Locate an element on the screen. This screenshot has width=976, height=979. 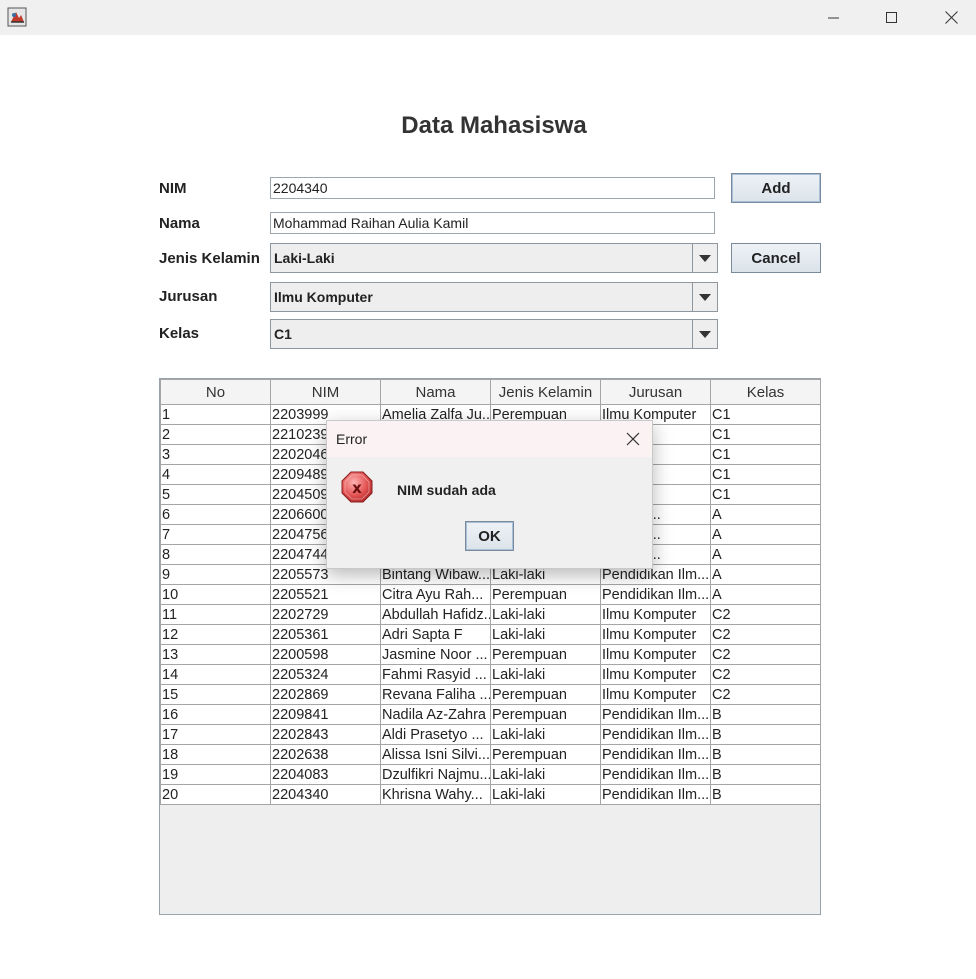
cell-no: 10 is located at coordinates (215, 594).